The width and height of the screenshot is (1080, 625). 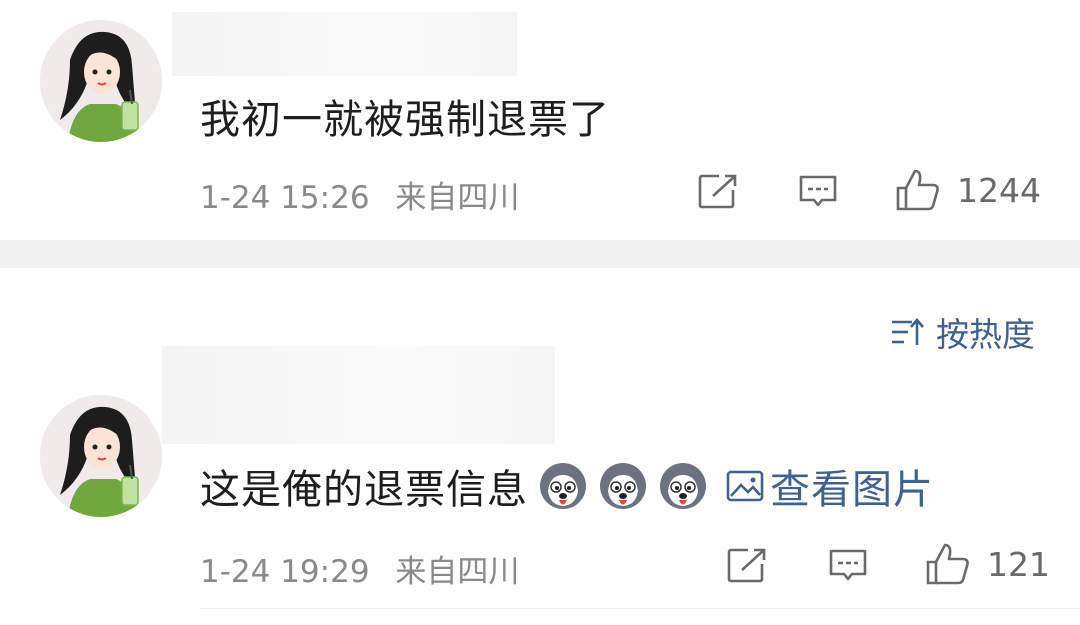 What do you see at coordinates (908, 331) in the screenshot?
I see `sort-icon` at bounding box center [908, 331].